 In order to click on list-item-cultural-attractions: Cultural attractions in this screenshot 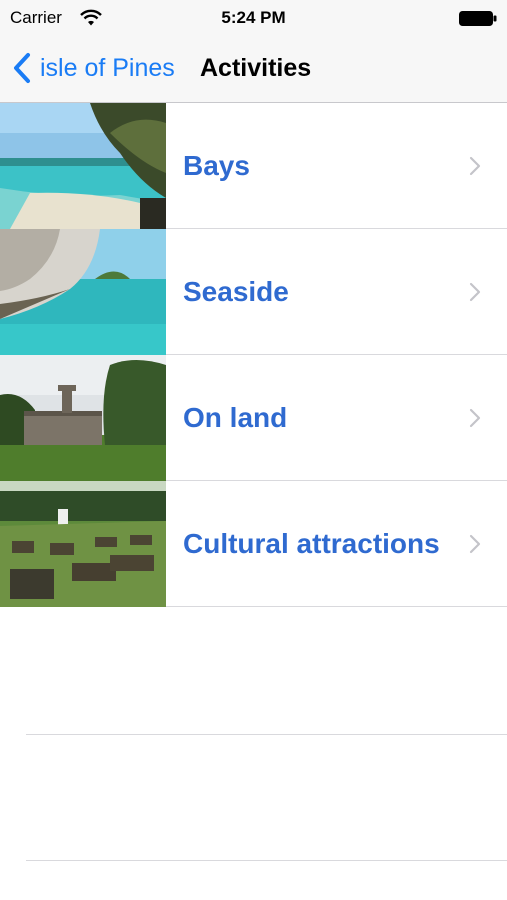, I will do `click(253, 543)`.